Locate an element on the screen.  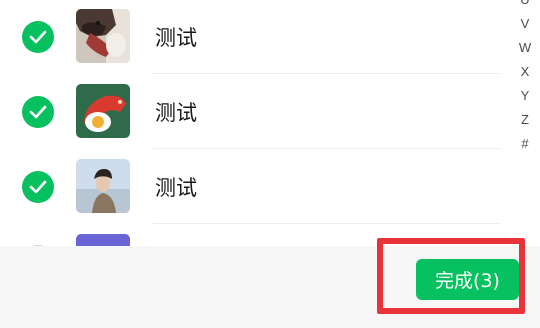
alphabet-index: U V W X Y Z # is located at coordinates (525, 78).